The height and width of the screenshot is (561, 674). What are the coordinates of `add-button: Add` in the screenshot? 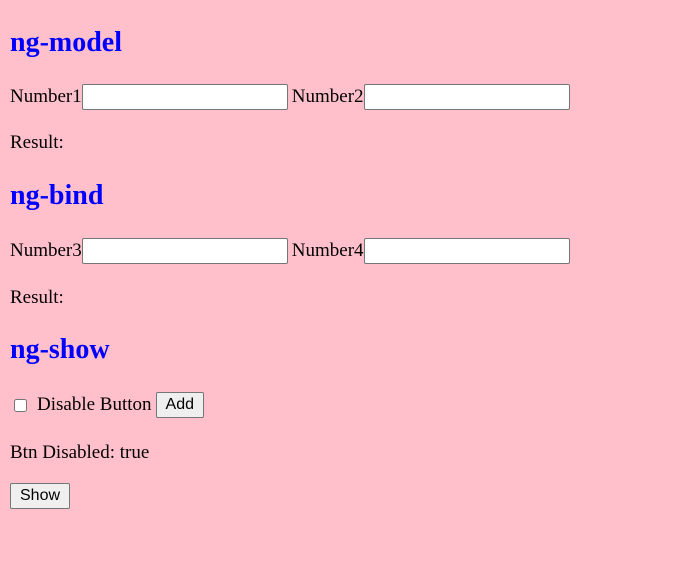 It's located at (179, 405).